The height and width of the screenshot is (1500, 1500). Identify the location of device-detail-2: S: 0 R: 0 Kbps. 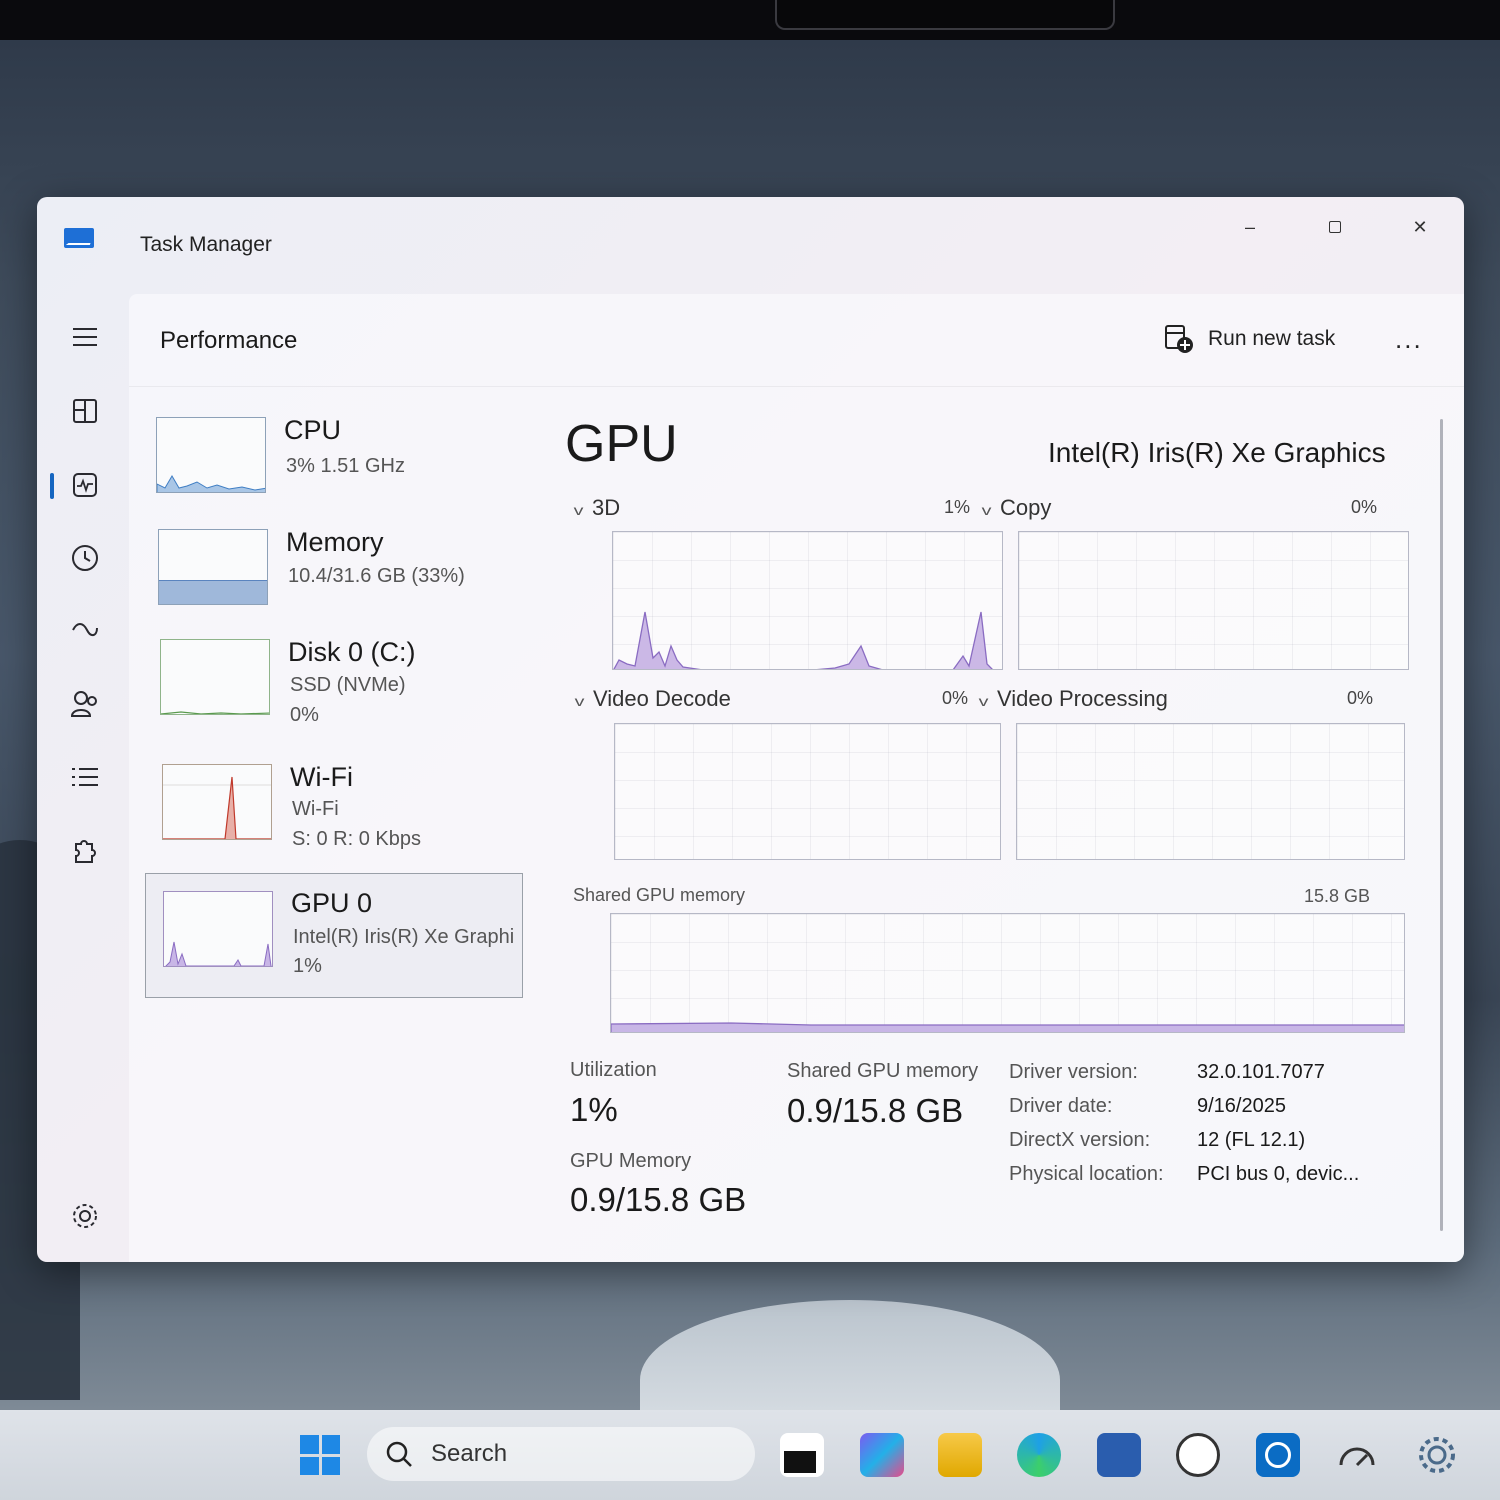
(356, 839).